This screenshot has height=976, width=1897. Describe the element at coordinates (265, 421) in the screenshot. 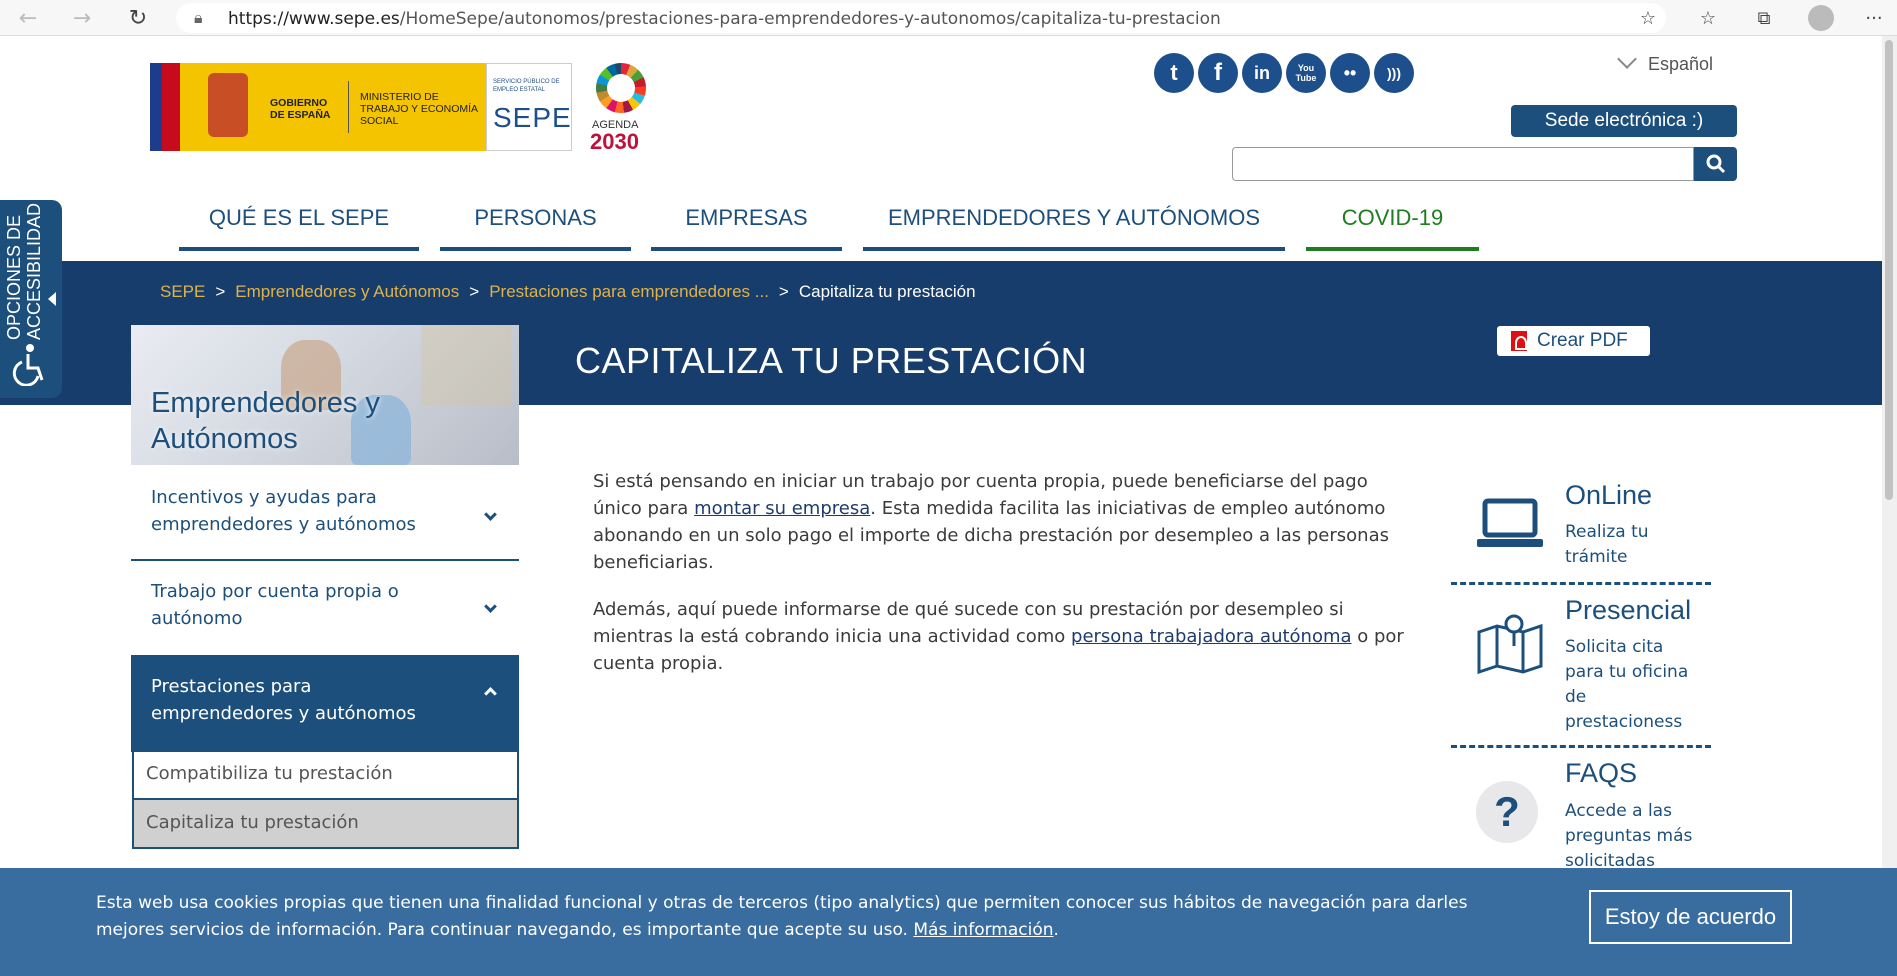

I see `sidebar-title: Emprendedores y Autónomos` at that location.